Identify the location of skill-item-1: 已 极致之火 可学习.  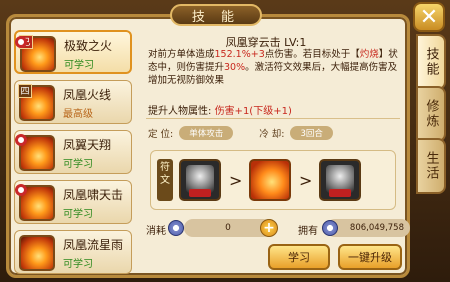
(73, 52).